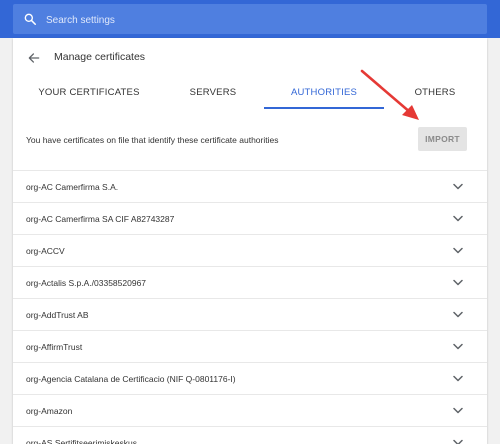  What do you see at coordinates (100, 57) in the screenshot?
I see `page-title: Manage certificates` at bounding box center [100, 57].